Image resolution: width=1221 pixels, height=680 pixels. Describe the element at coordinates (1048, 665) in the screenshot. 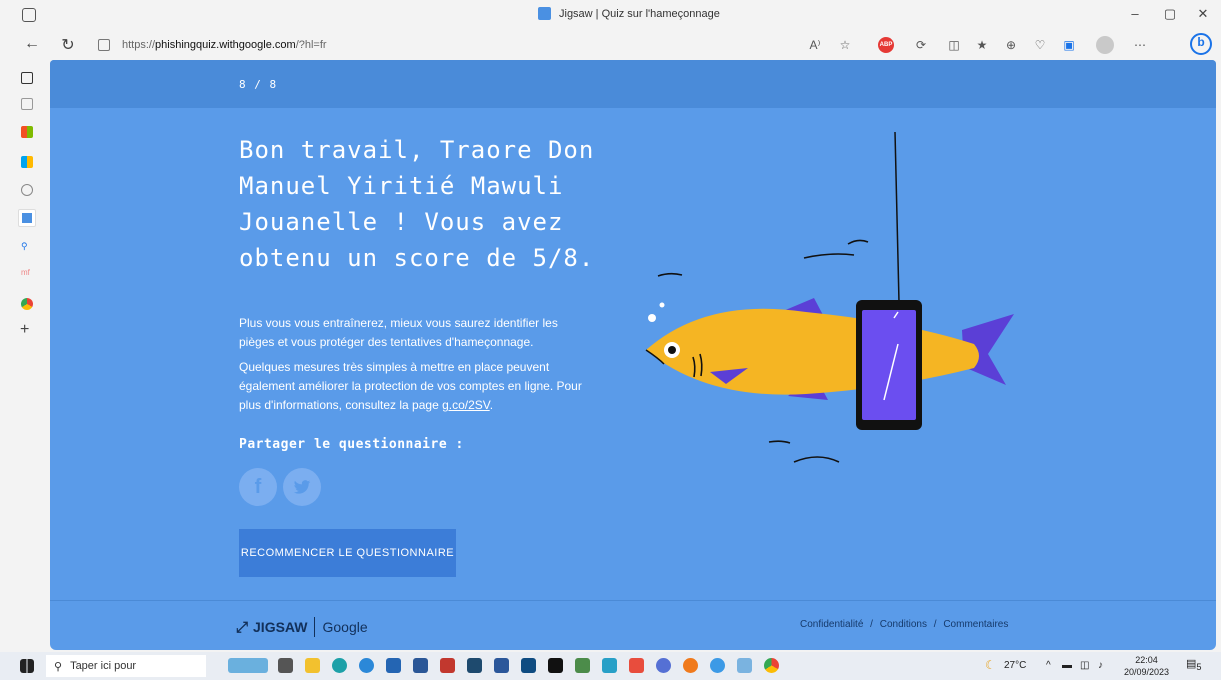

I see `tray-chevron-icon: ^` at that location.